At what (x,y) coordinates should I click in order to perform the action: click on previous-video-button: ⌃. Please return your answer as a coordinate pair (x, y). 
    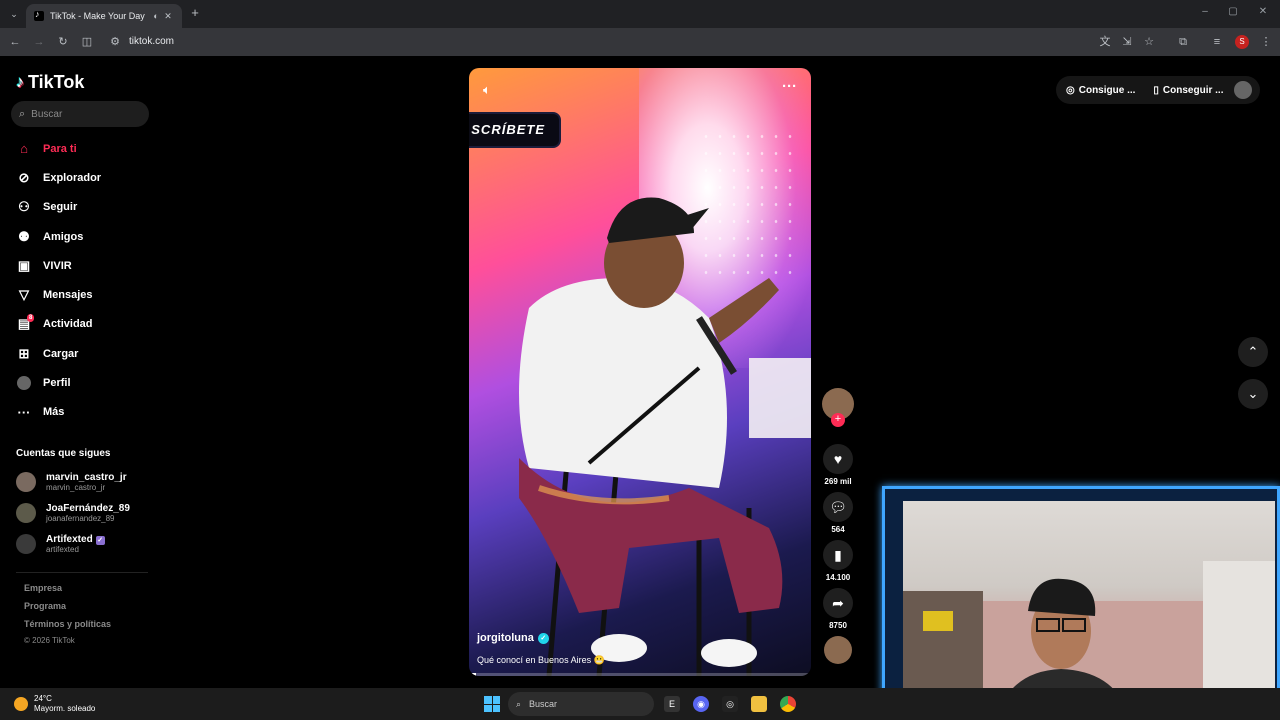
    Looking at the image, I should click on (1253, 352).